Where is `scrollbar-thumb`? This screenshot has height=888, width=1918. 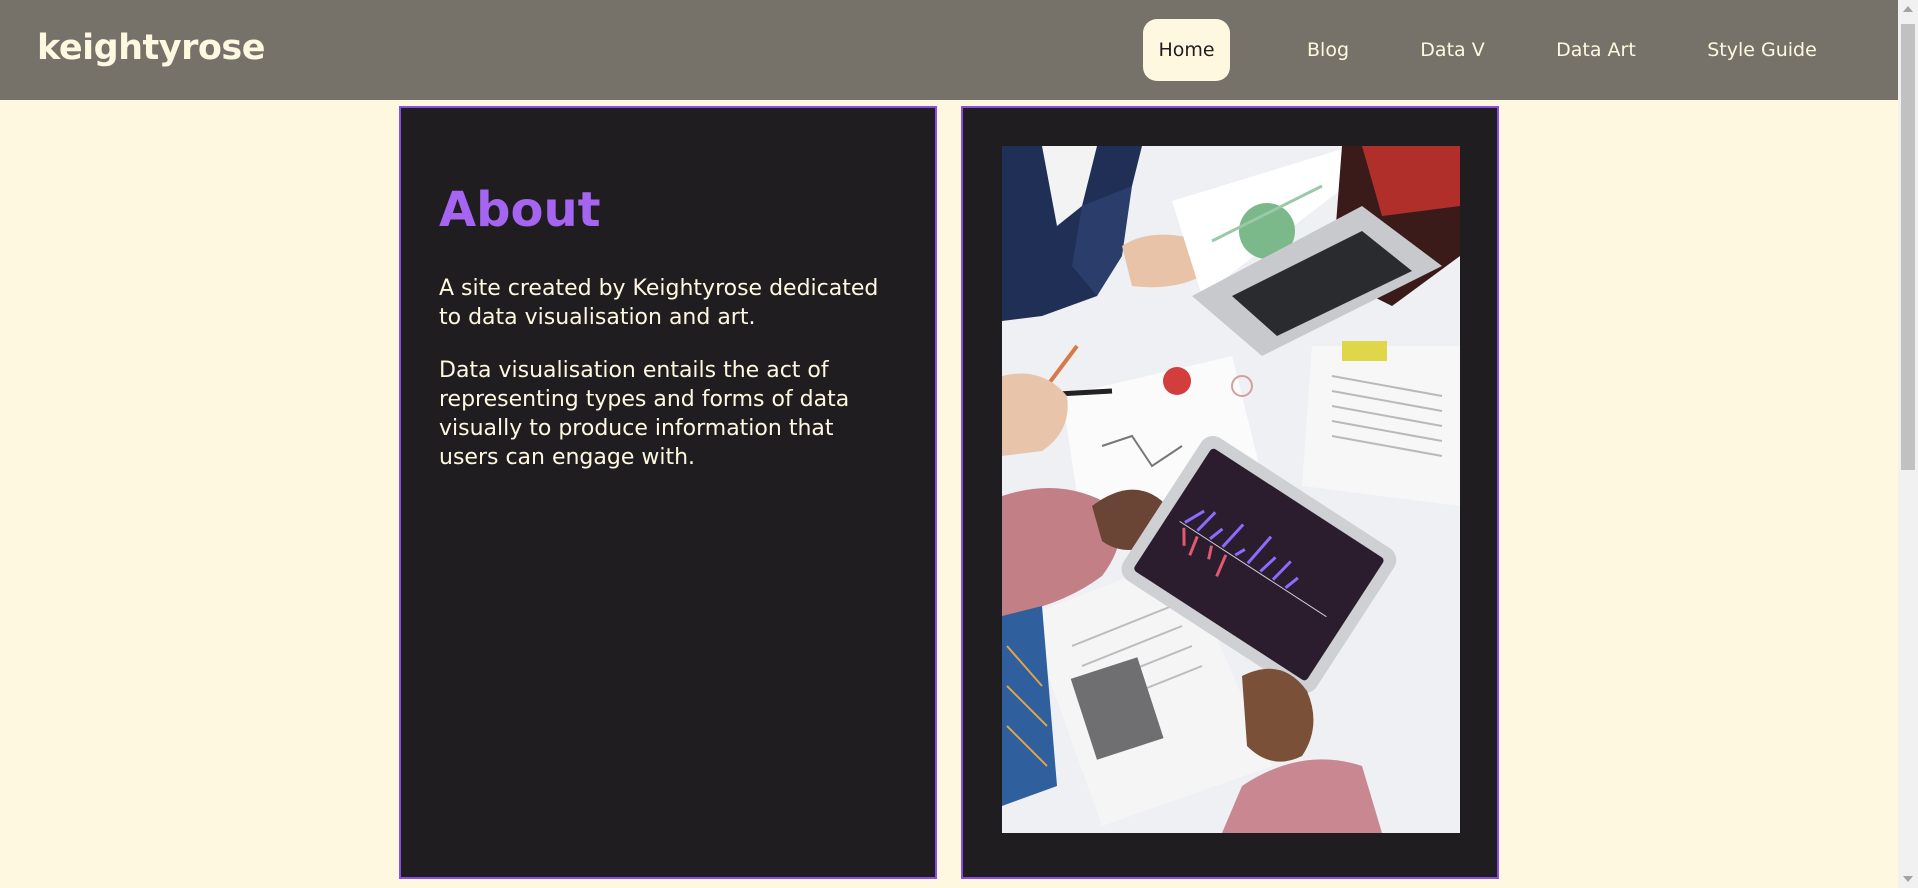 scrollbar-thumb is located at coordinates (1908, 247).